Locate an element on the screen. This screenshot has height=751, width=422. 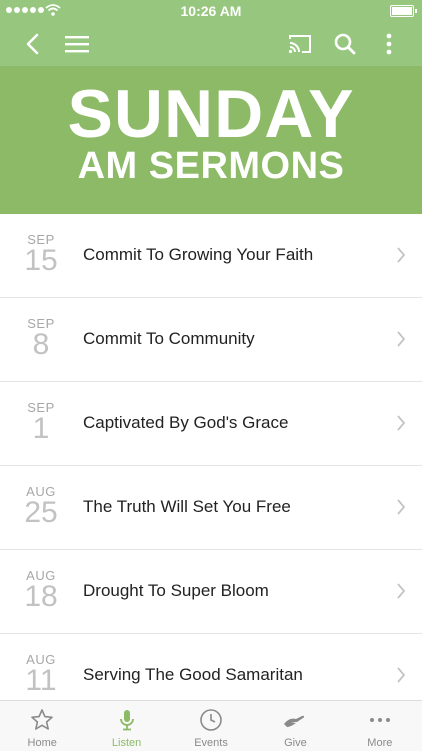
more-dots-icon is located at coordinates (379, 720).